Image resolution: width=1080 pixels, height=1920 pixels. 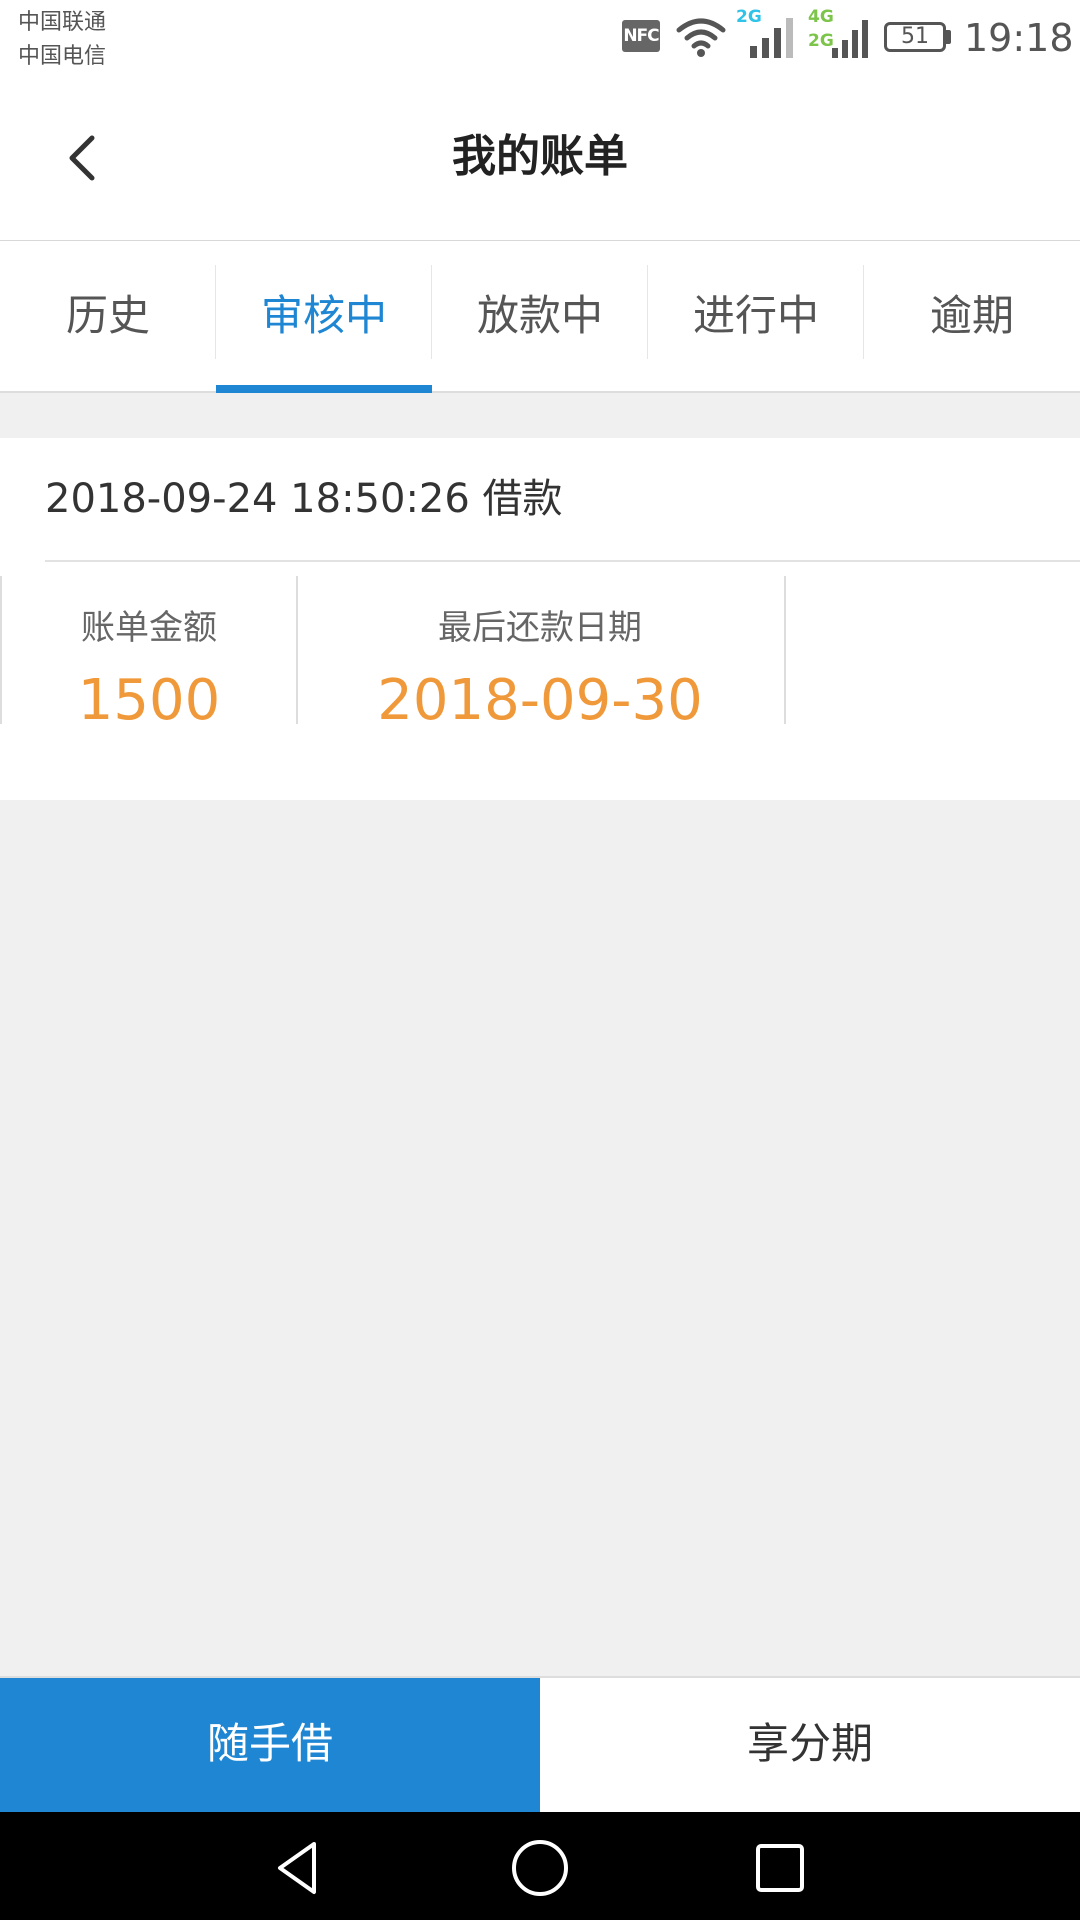 I want to click on tab-label: 进行中, so click(x=755, y=315).